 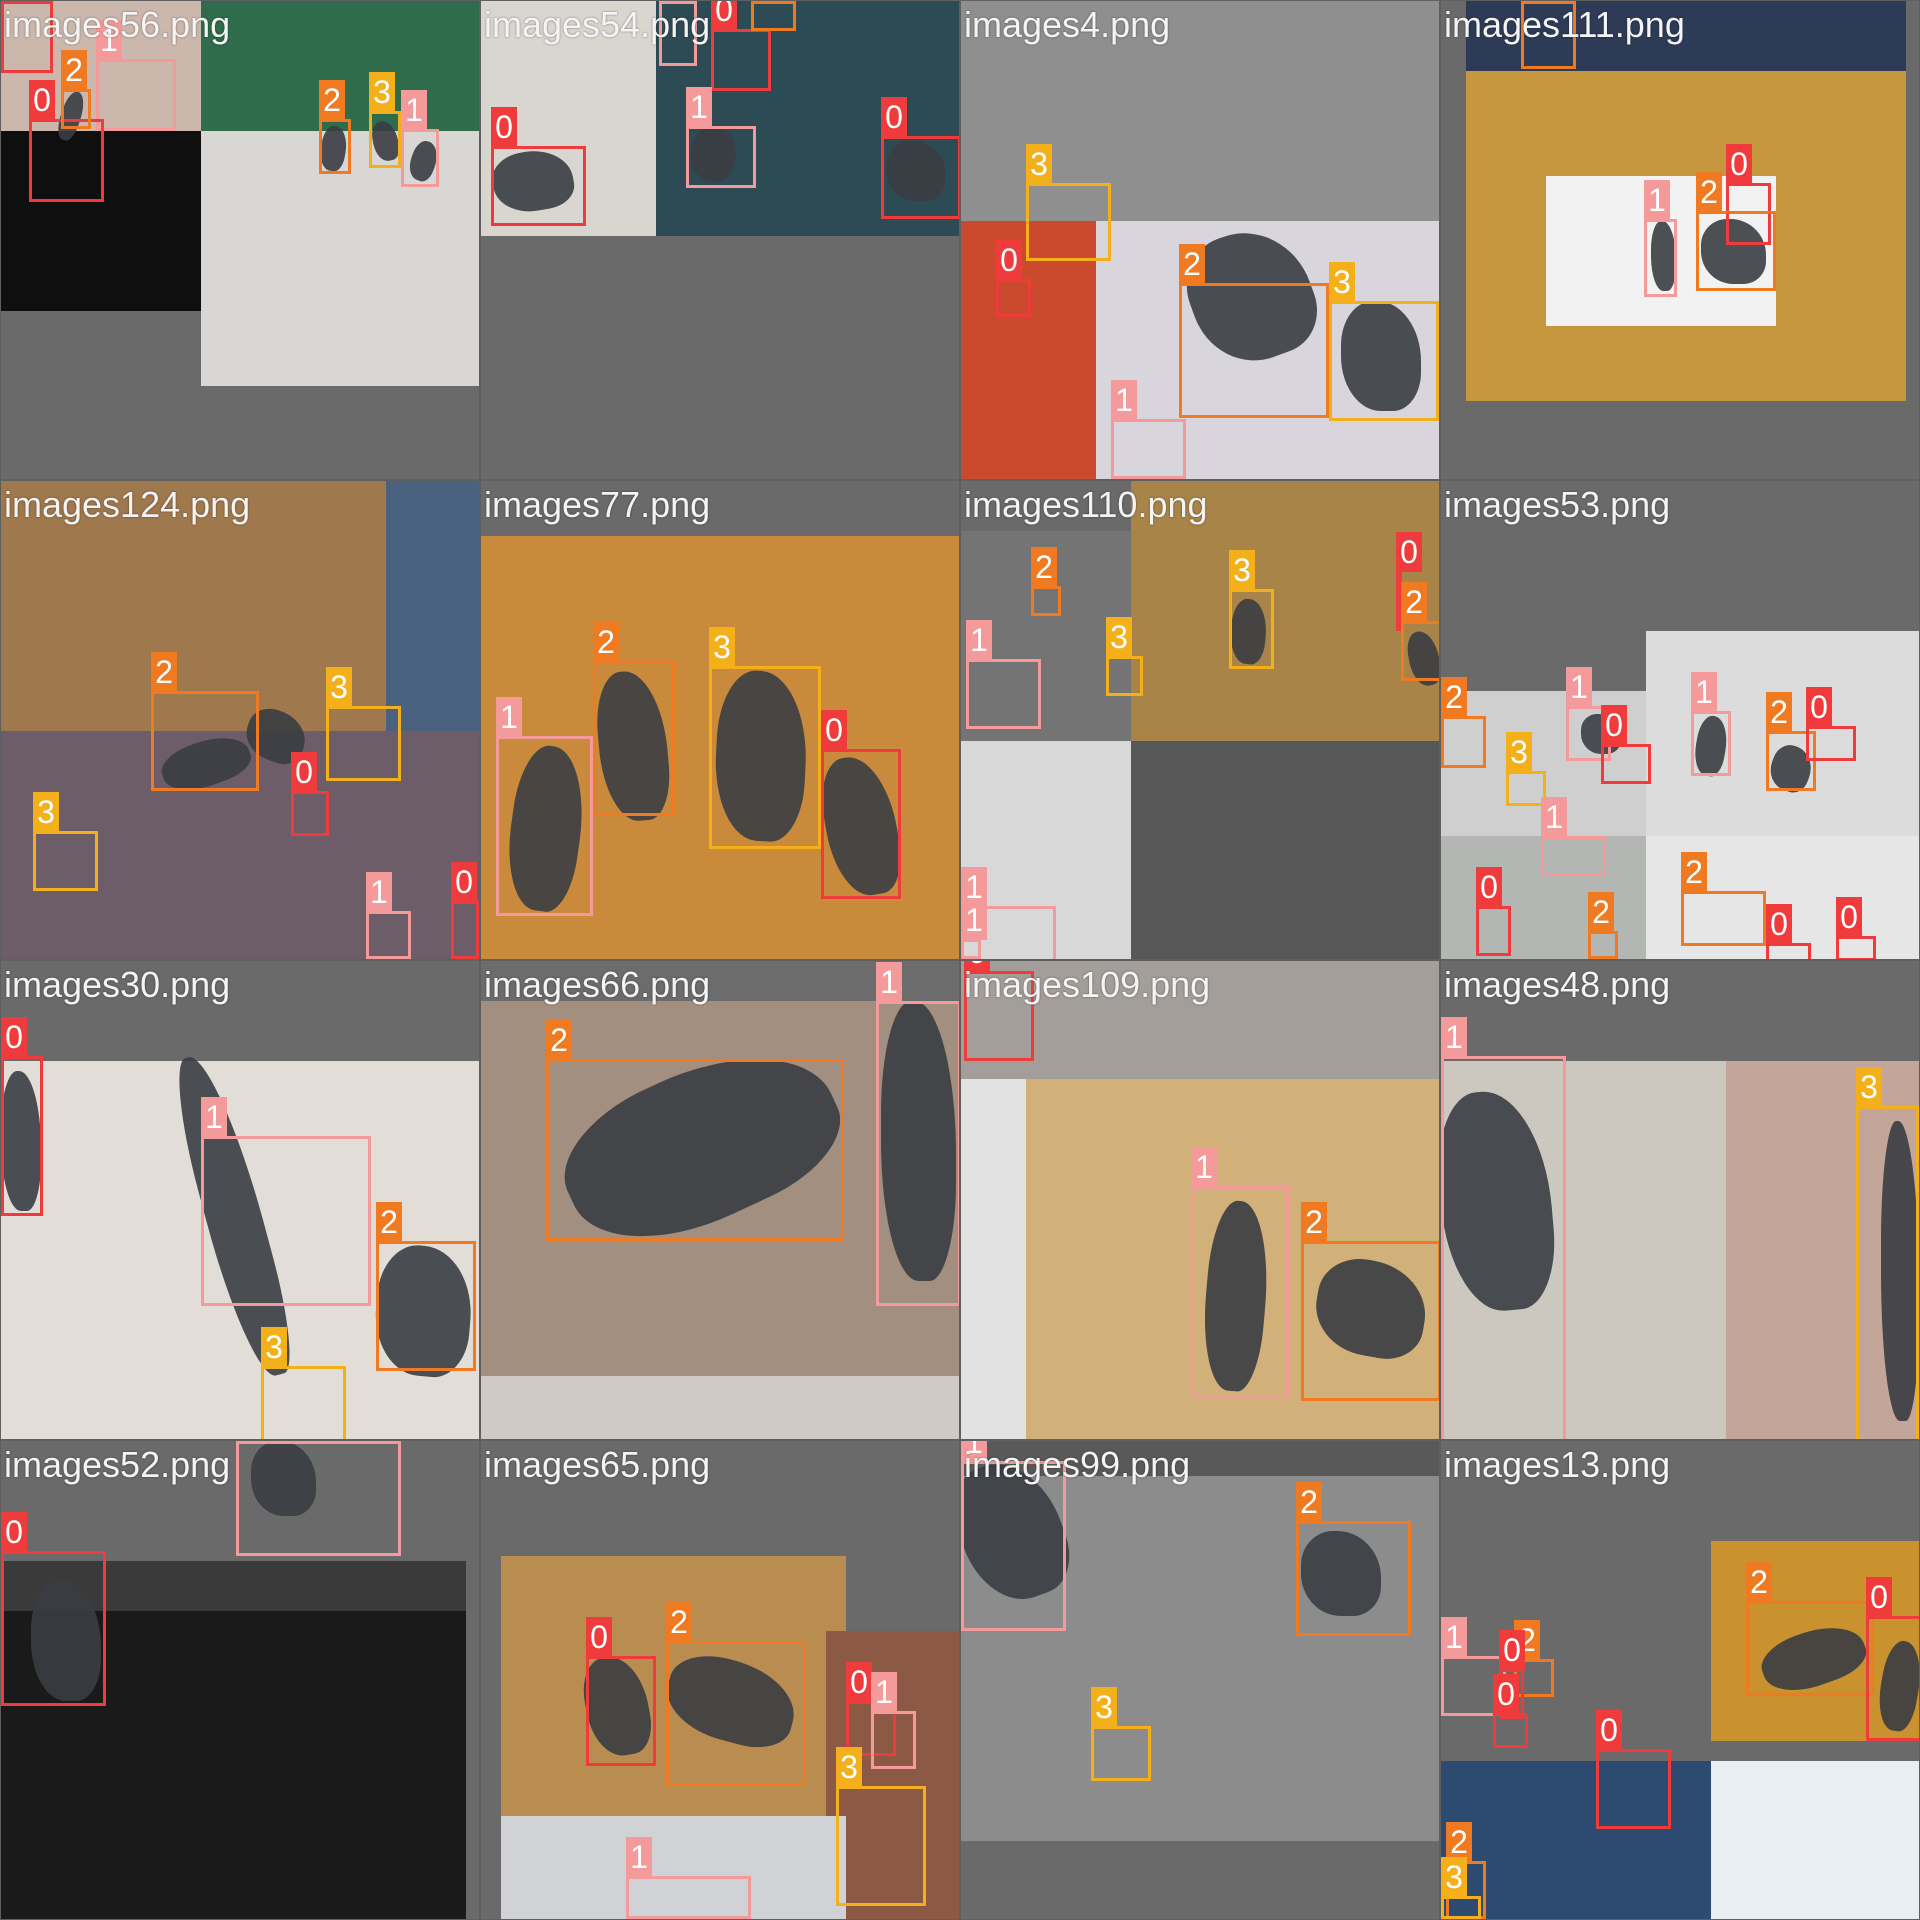 What do you see at coordinates (240, 240) in the screenshot?
I see `mosaic-tile: 0102231images56.png` at bounding box center [240, 240].